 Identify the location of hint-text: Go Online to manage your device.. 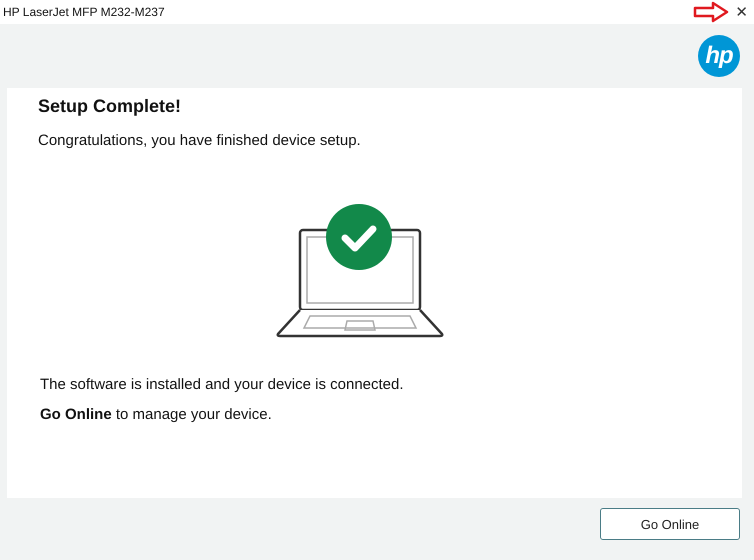
(156, 414).